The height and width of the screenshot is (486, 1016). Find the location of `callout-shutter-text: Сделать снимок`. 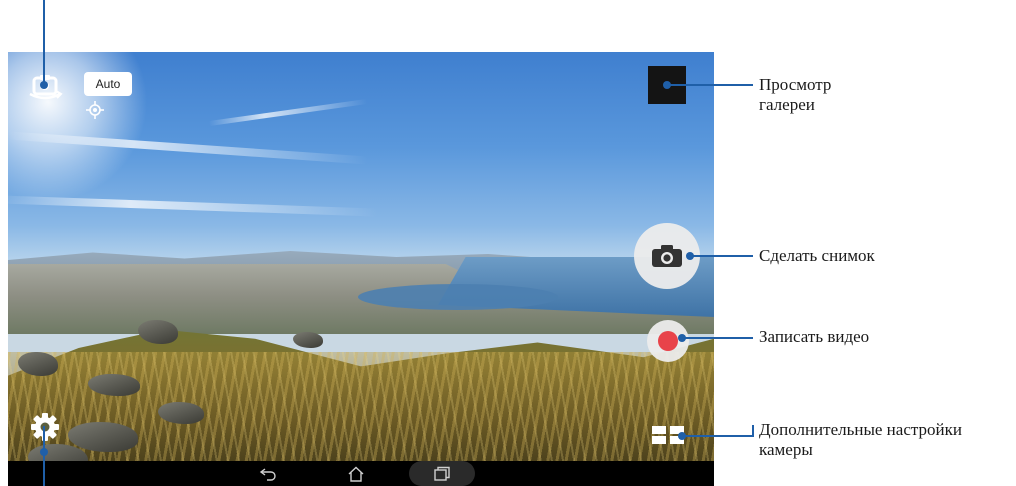

callout-shutter-text: Сделать снимок is located at coordinates (817, 255).